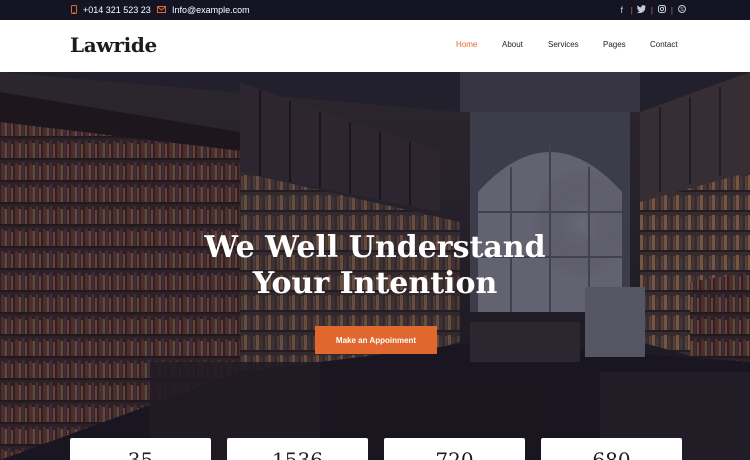 The image size is (750, 460). What do you see at coordinates (376, 340) in the screenshot?
I see `make-appointment-button: Make an Appoinment` at bounding box center [376, 340].